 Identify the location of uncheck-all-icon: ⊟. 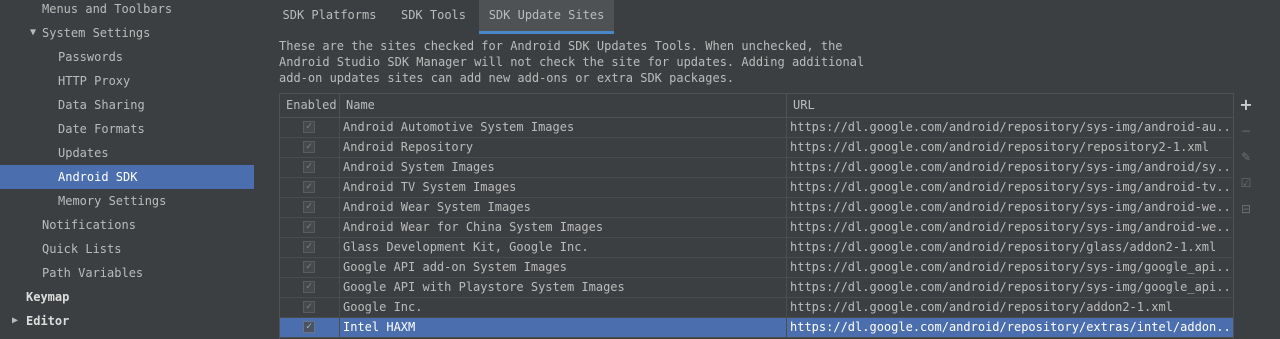
(1246, 209).